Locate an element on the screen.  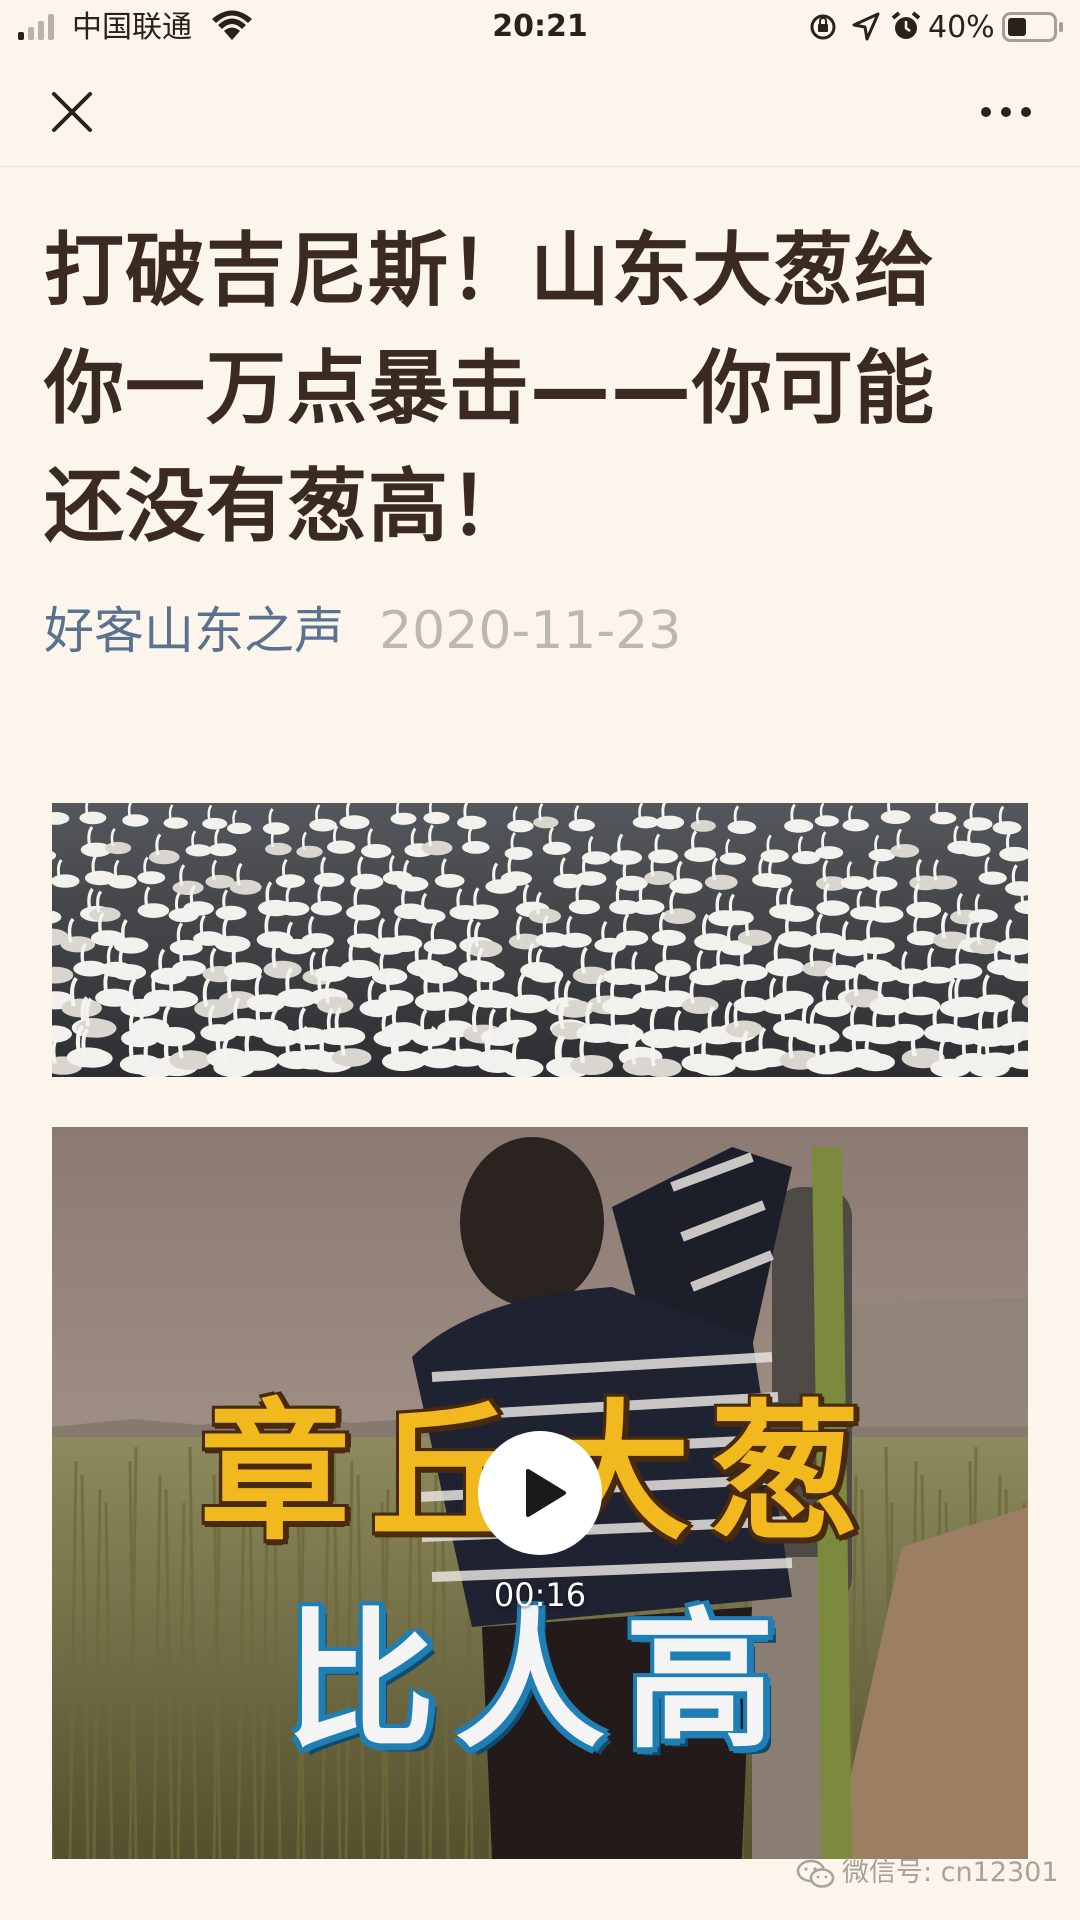
battery-icon is located at coordinates (1032, 27).